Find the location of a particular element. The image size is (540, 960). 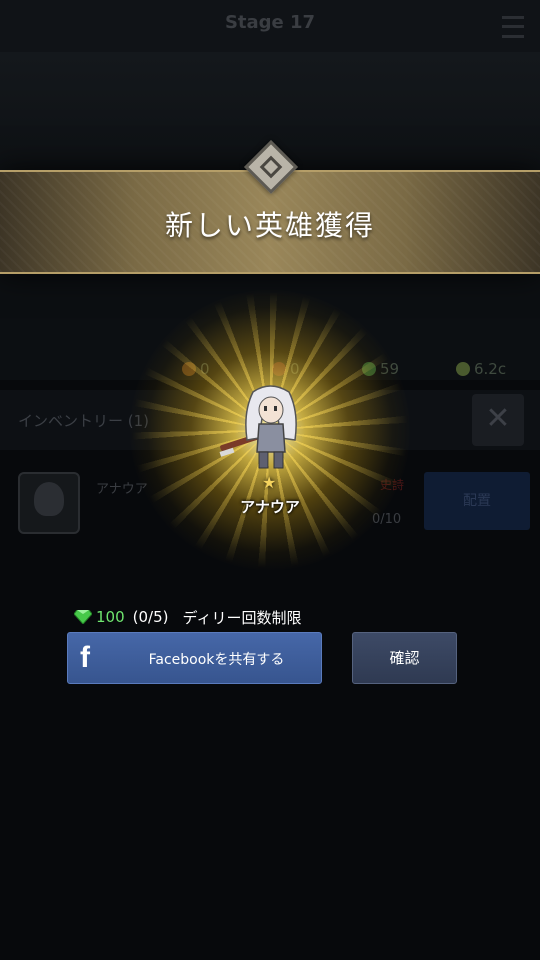

banner-title: 新しい英雄獲得 is located at coordinates (269, 225).